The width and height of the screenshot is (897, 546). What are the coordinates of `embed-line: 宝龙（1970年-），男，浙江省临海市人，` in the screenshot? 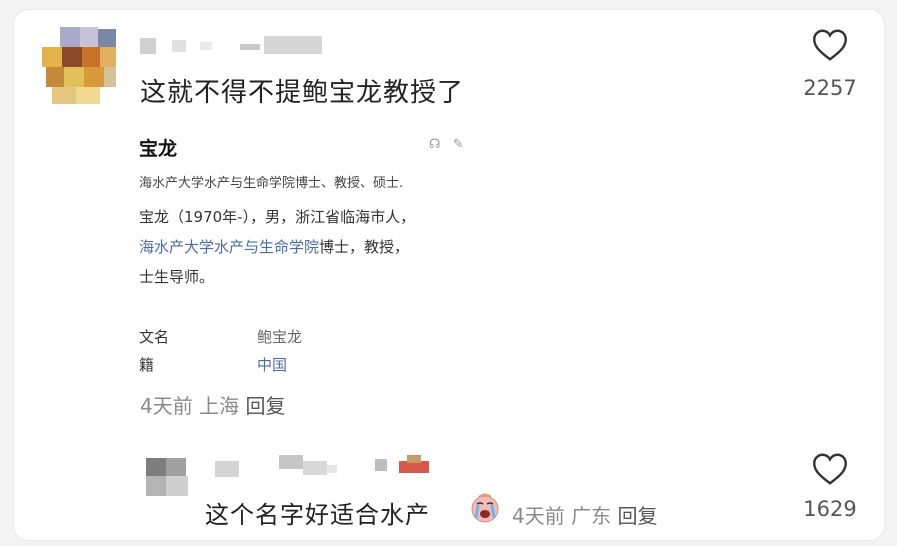 It's located at (277, 217).